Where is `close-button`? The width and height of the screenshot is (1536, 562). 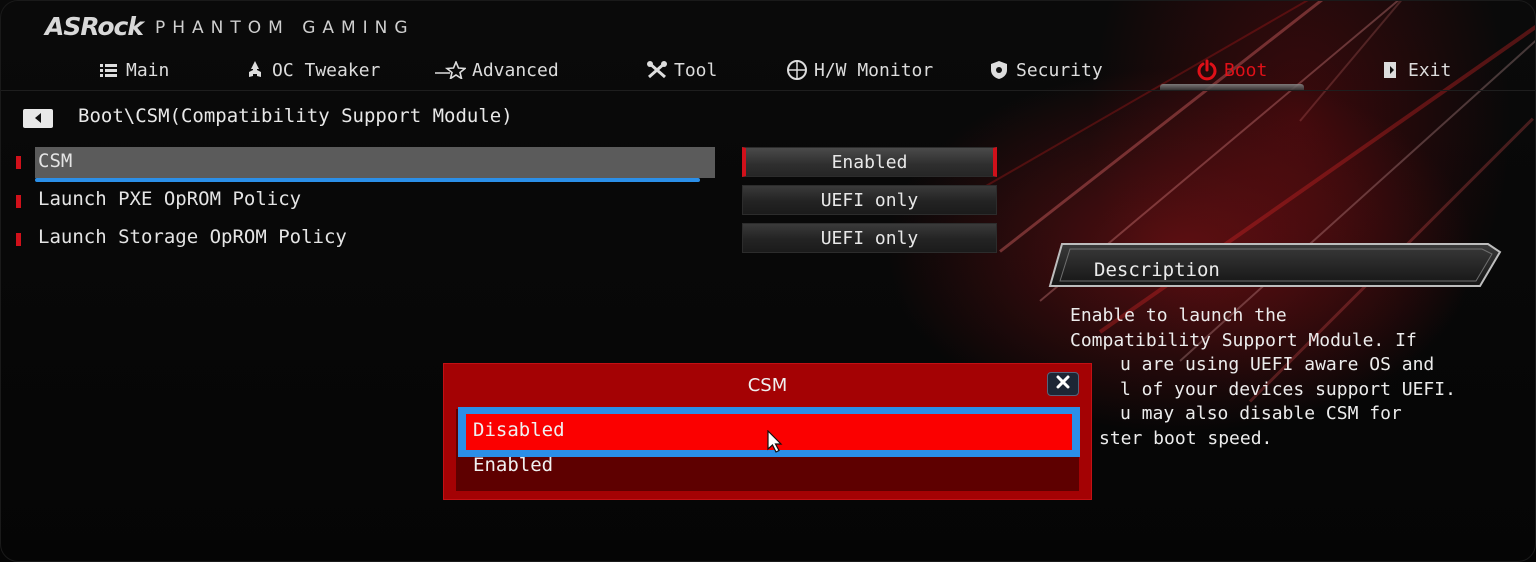 close-button is located at coordinates (1063, 384).